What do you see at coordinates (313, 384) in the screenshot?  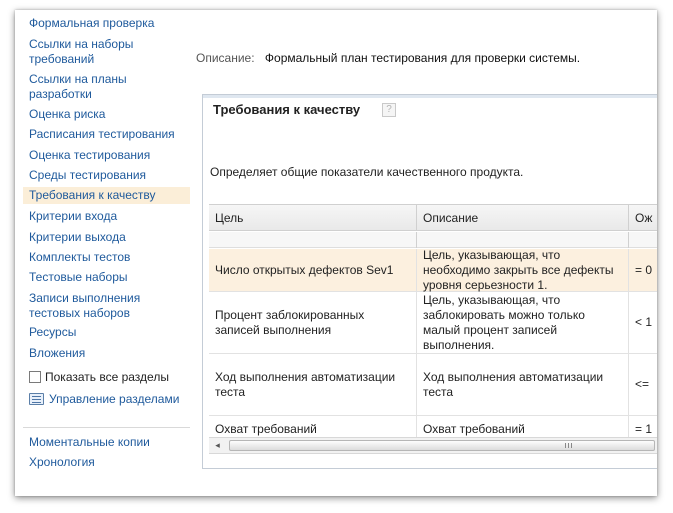 I see `goal-cell: Ход выполнения автоматизации теста` at bounding box center [313, 384].